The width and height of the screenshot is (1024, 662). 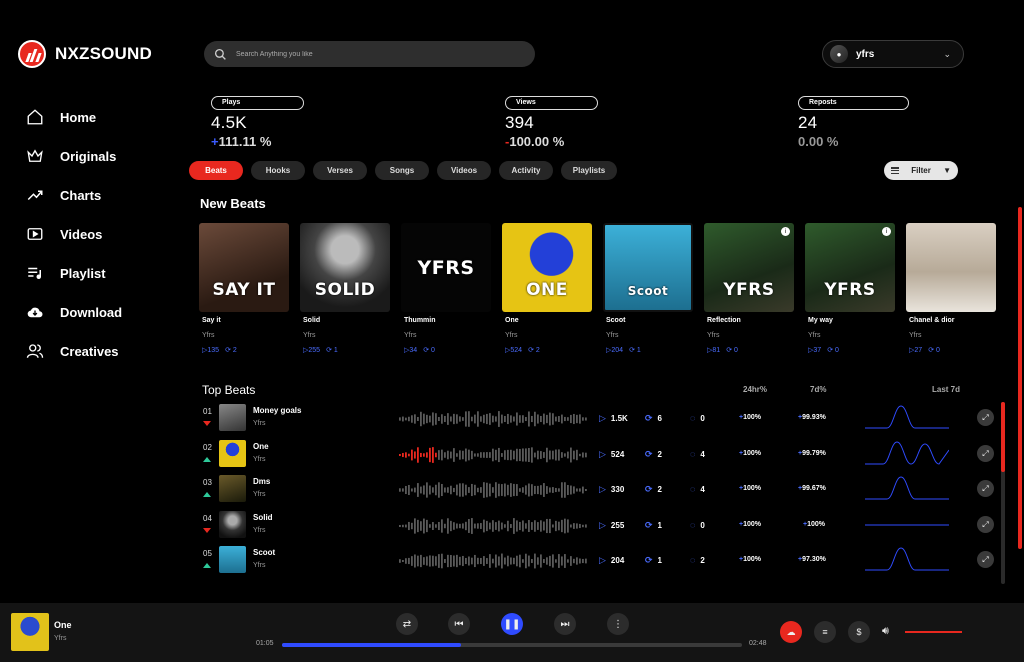 I want to click on tab-videos: Videos, so click(x=464, y=170).